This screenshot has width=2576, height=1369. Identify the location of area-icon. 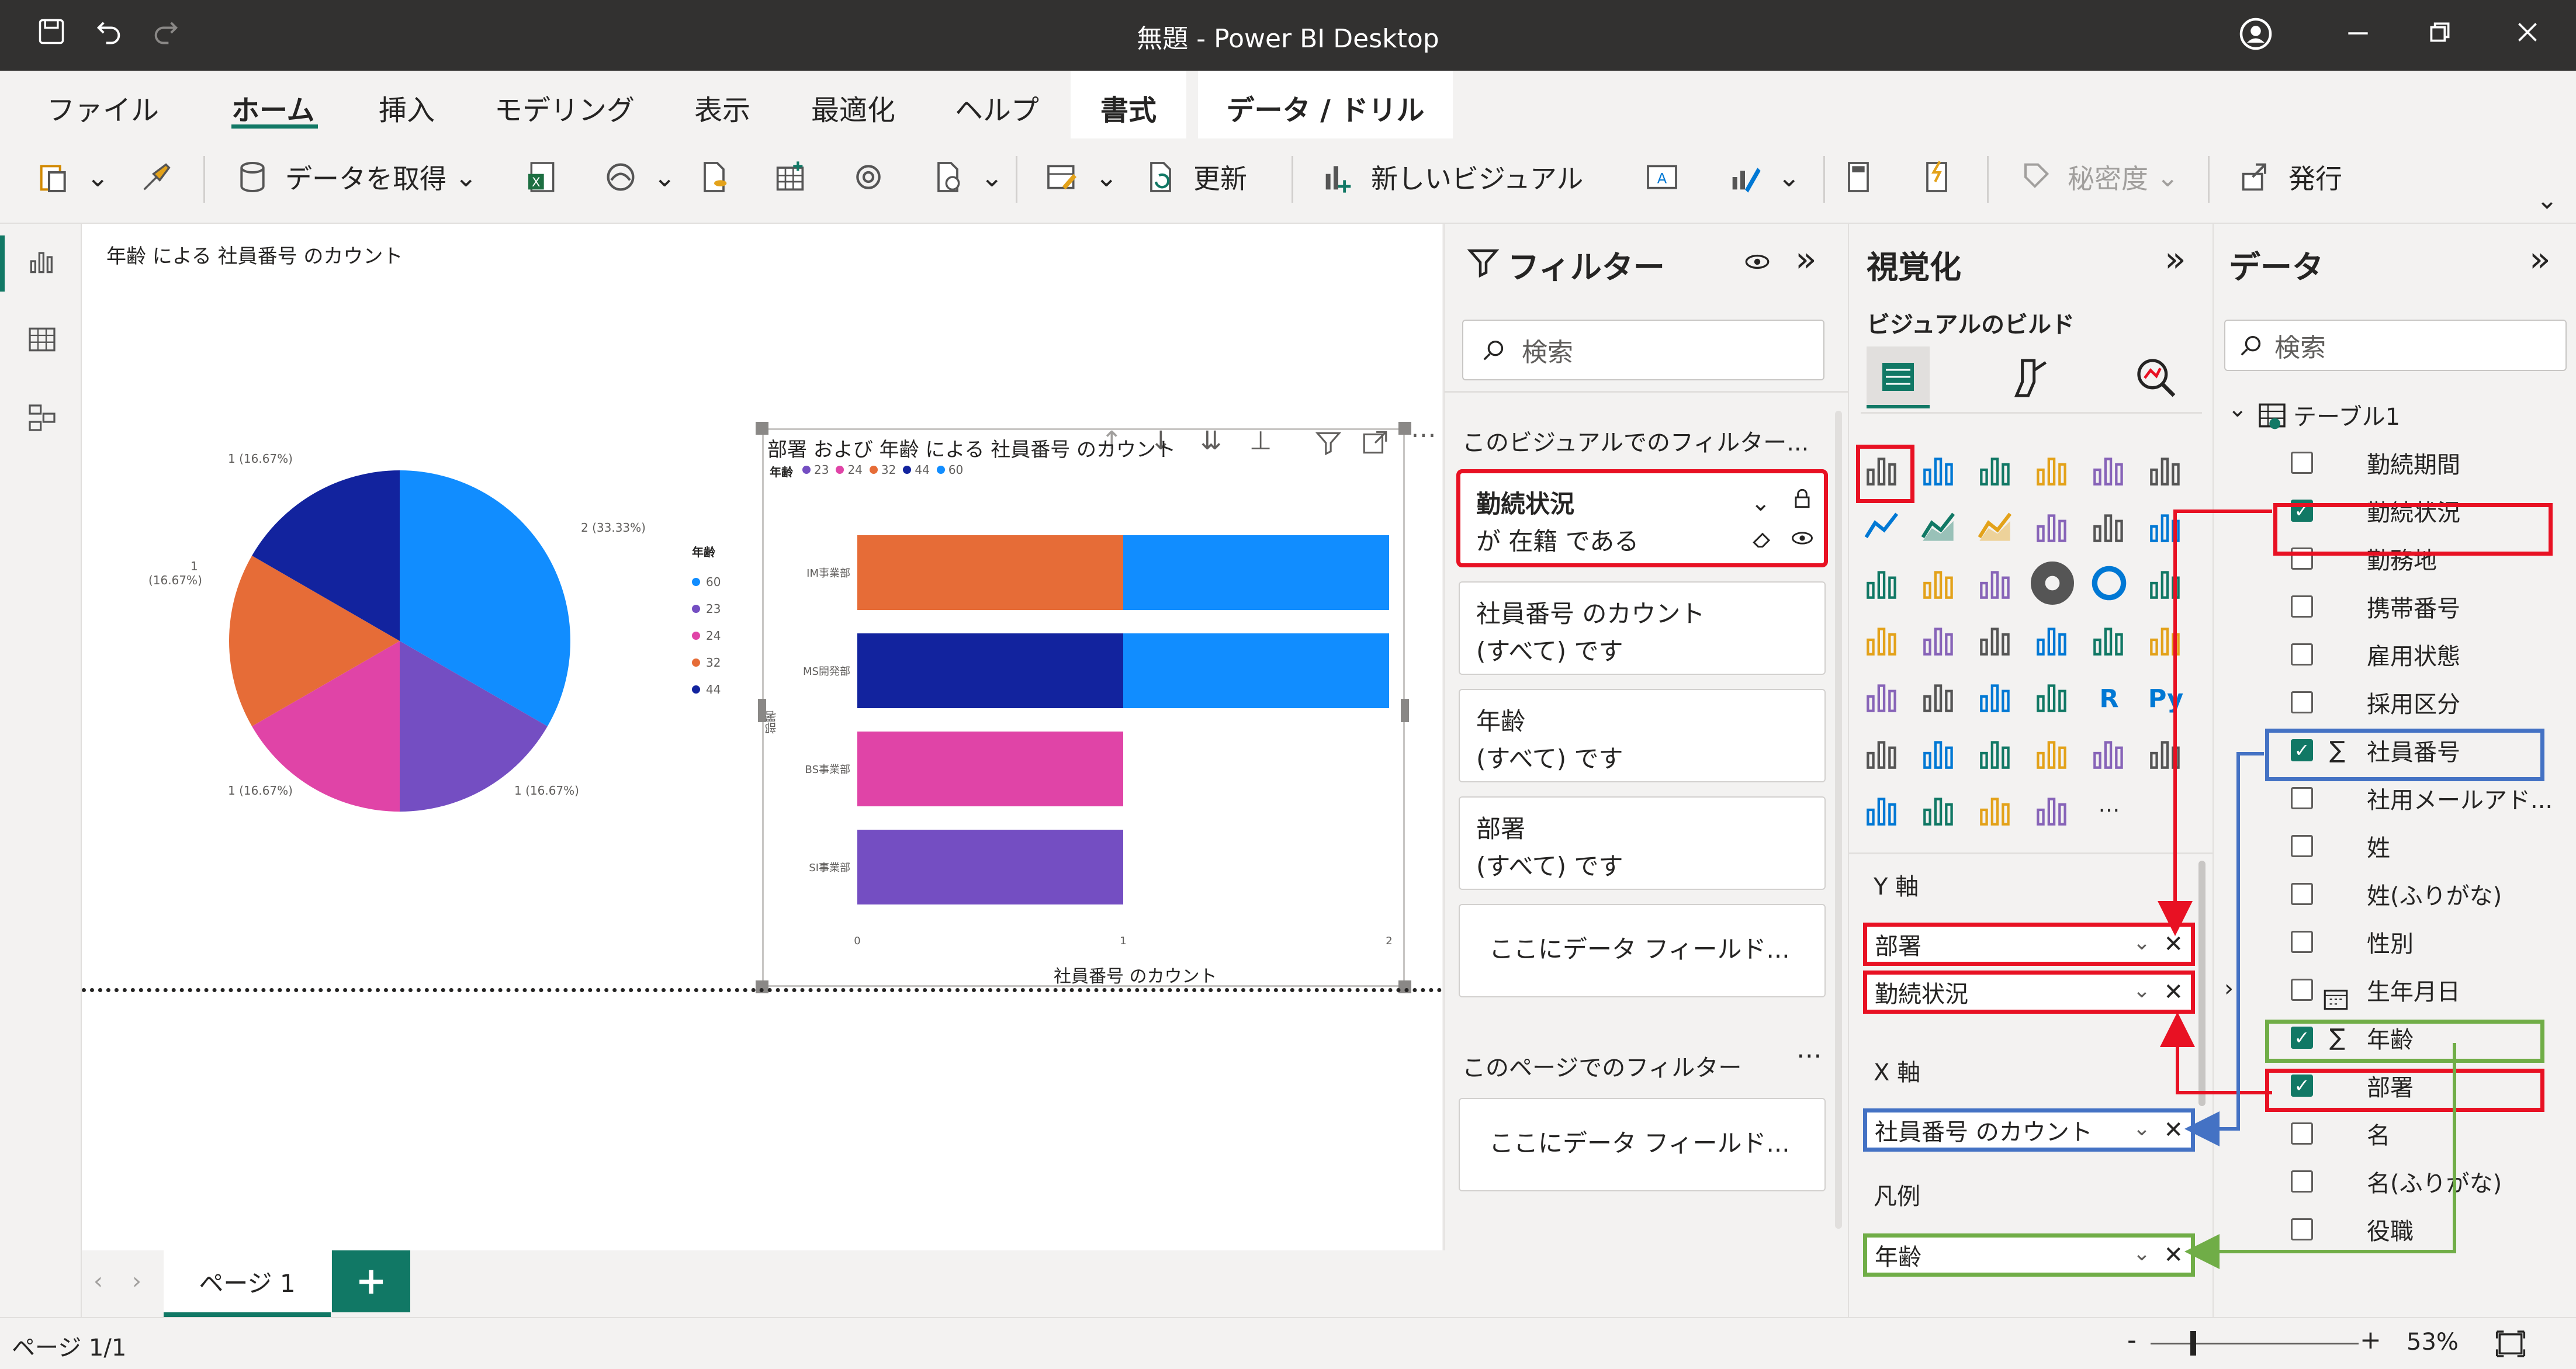
(1939, 526).